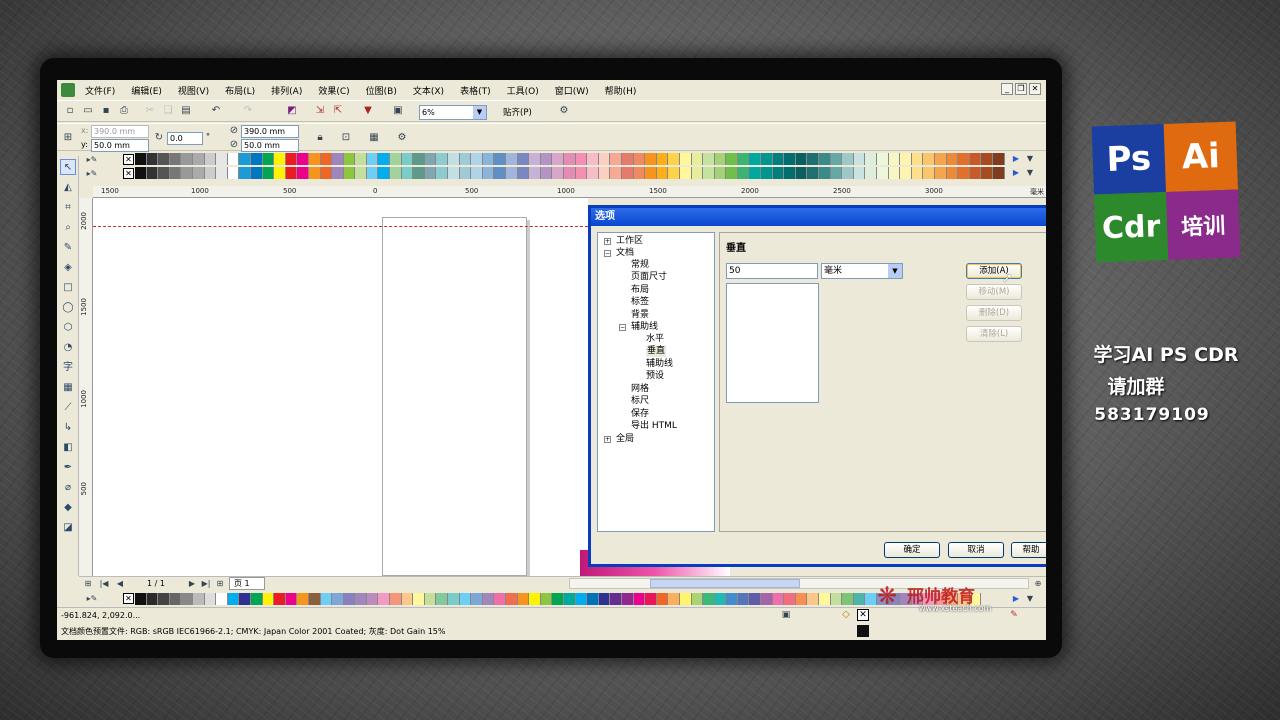  What do you see at coordinates (68, 348) in the screenshot?
I see `basic-shapes-tool-icon: ◔` at bounding box center [68, 348].